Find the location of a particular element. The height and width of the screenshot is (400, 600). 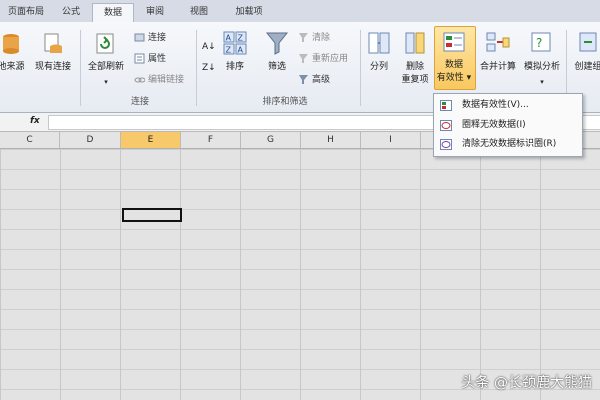

from-other-sources-button: 他来源 is located at coordinates (14, 52).